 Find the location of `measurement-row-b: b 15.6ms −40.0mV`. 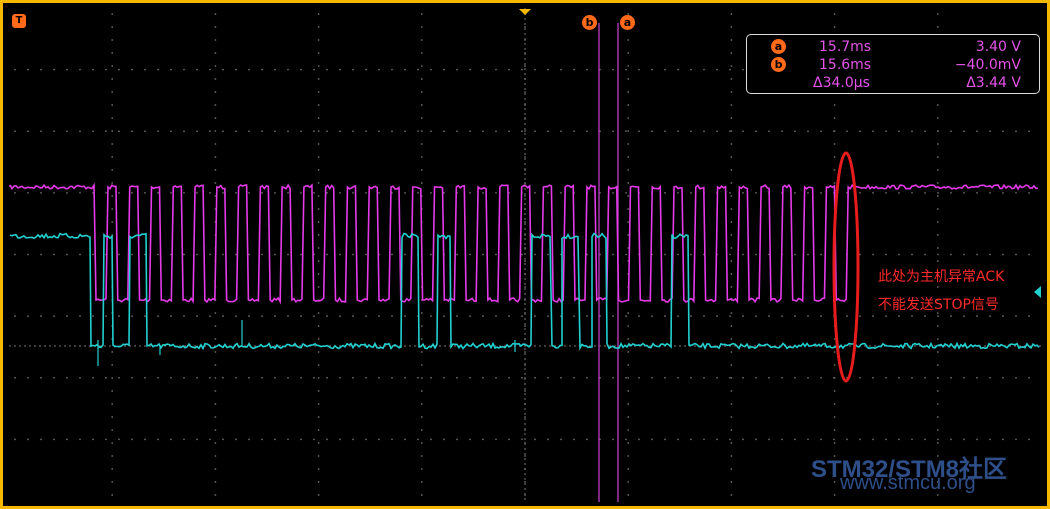

measurement-row-b: b 15.6ms −40.0mV is located at coordinates (894, 65).